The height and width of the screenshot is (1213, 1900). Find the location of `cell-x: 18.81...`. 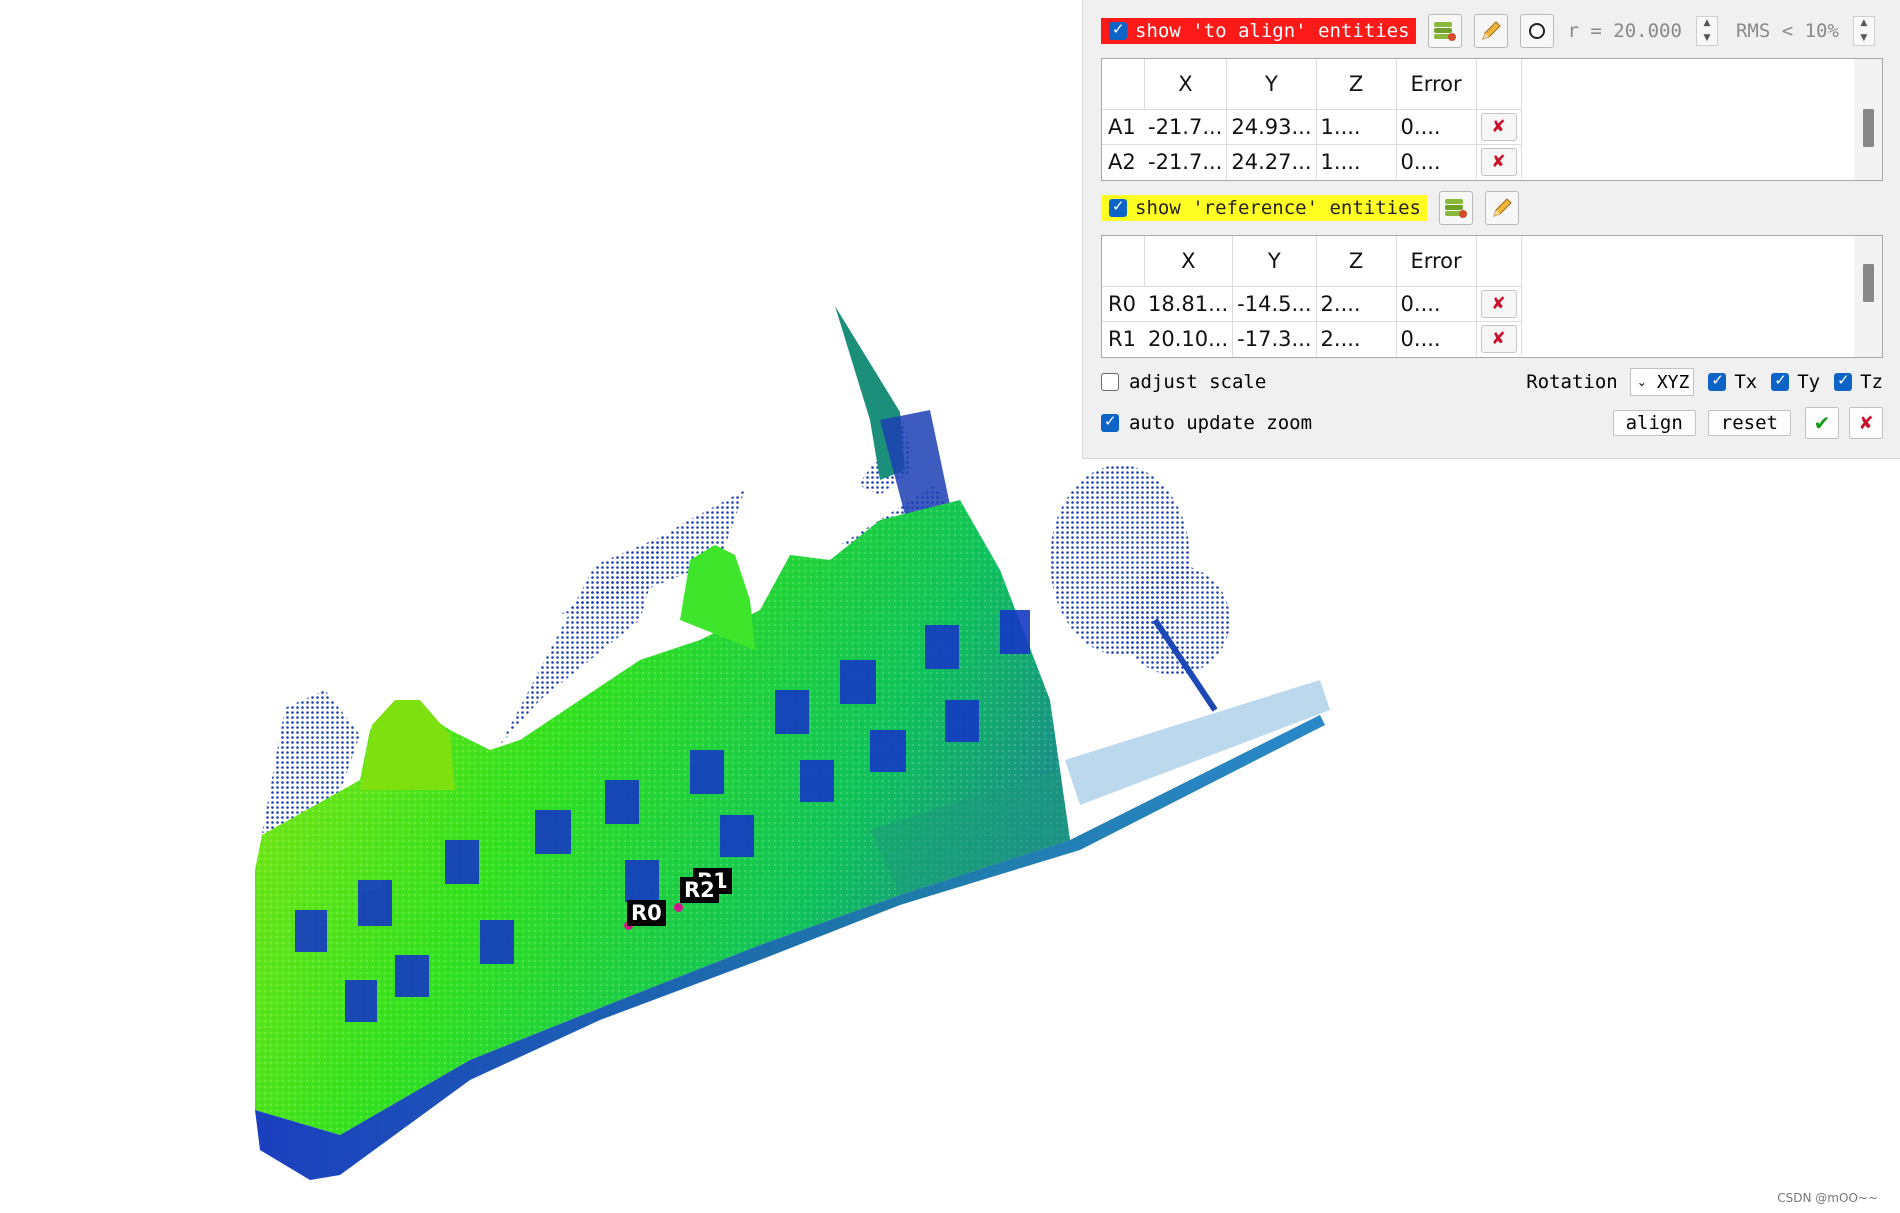

cell-x: 18.81... is located at coordinates (1189, 304).